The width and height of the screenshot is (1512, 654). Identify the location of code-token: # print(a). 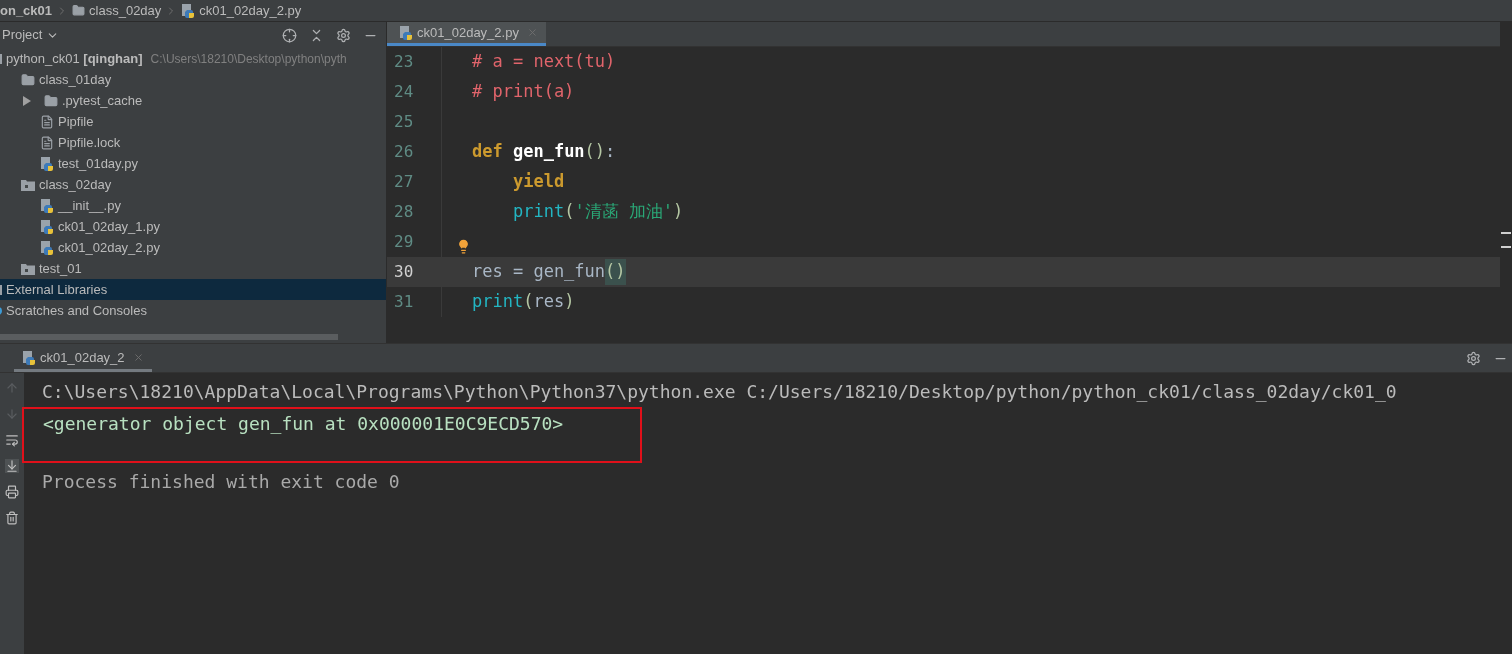
(523, 92).